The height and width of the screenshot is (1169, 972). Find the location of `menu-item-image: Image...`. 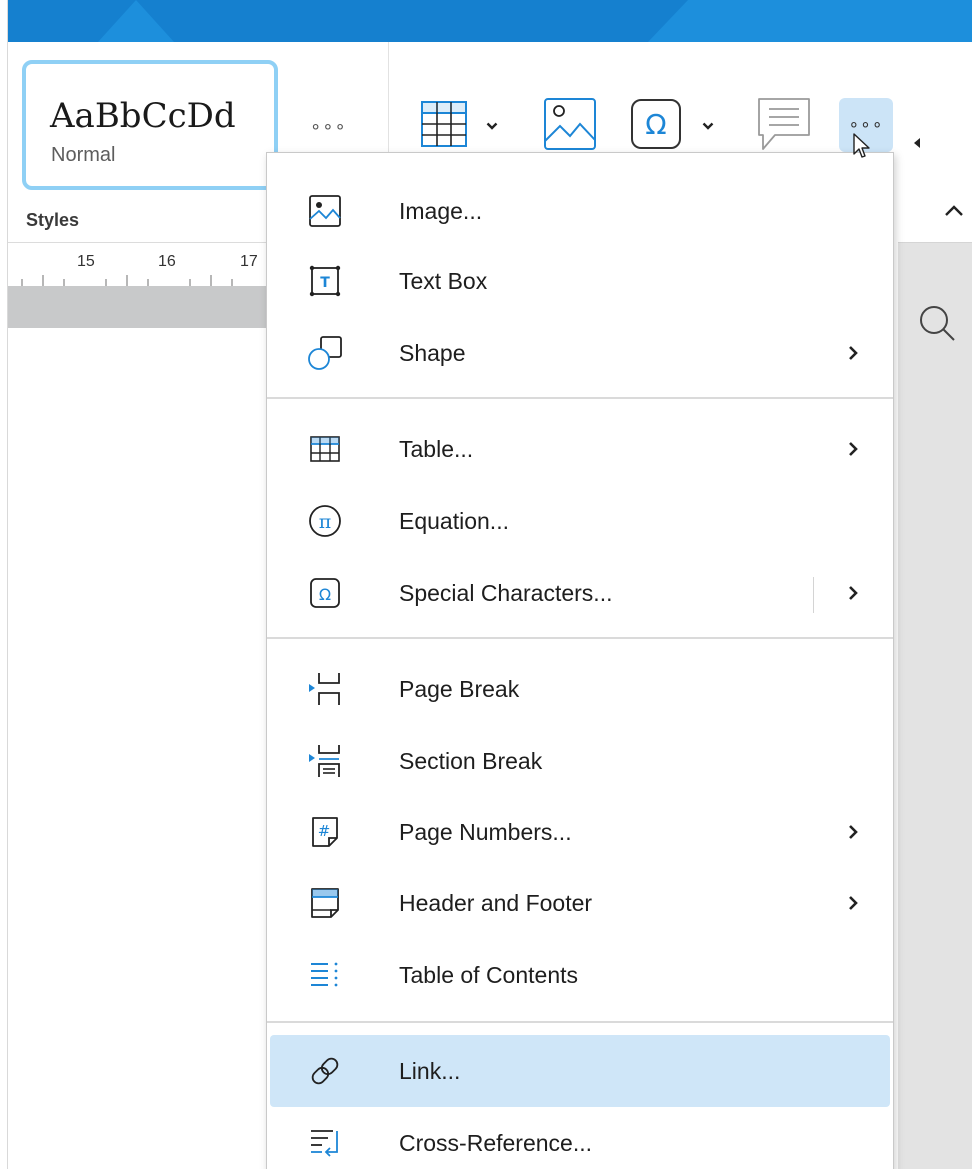

menu-item-image: Image... is located at coordinates (580, 211).